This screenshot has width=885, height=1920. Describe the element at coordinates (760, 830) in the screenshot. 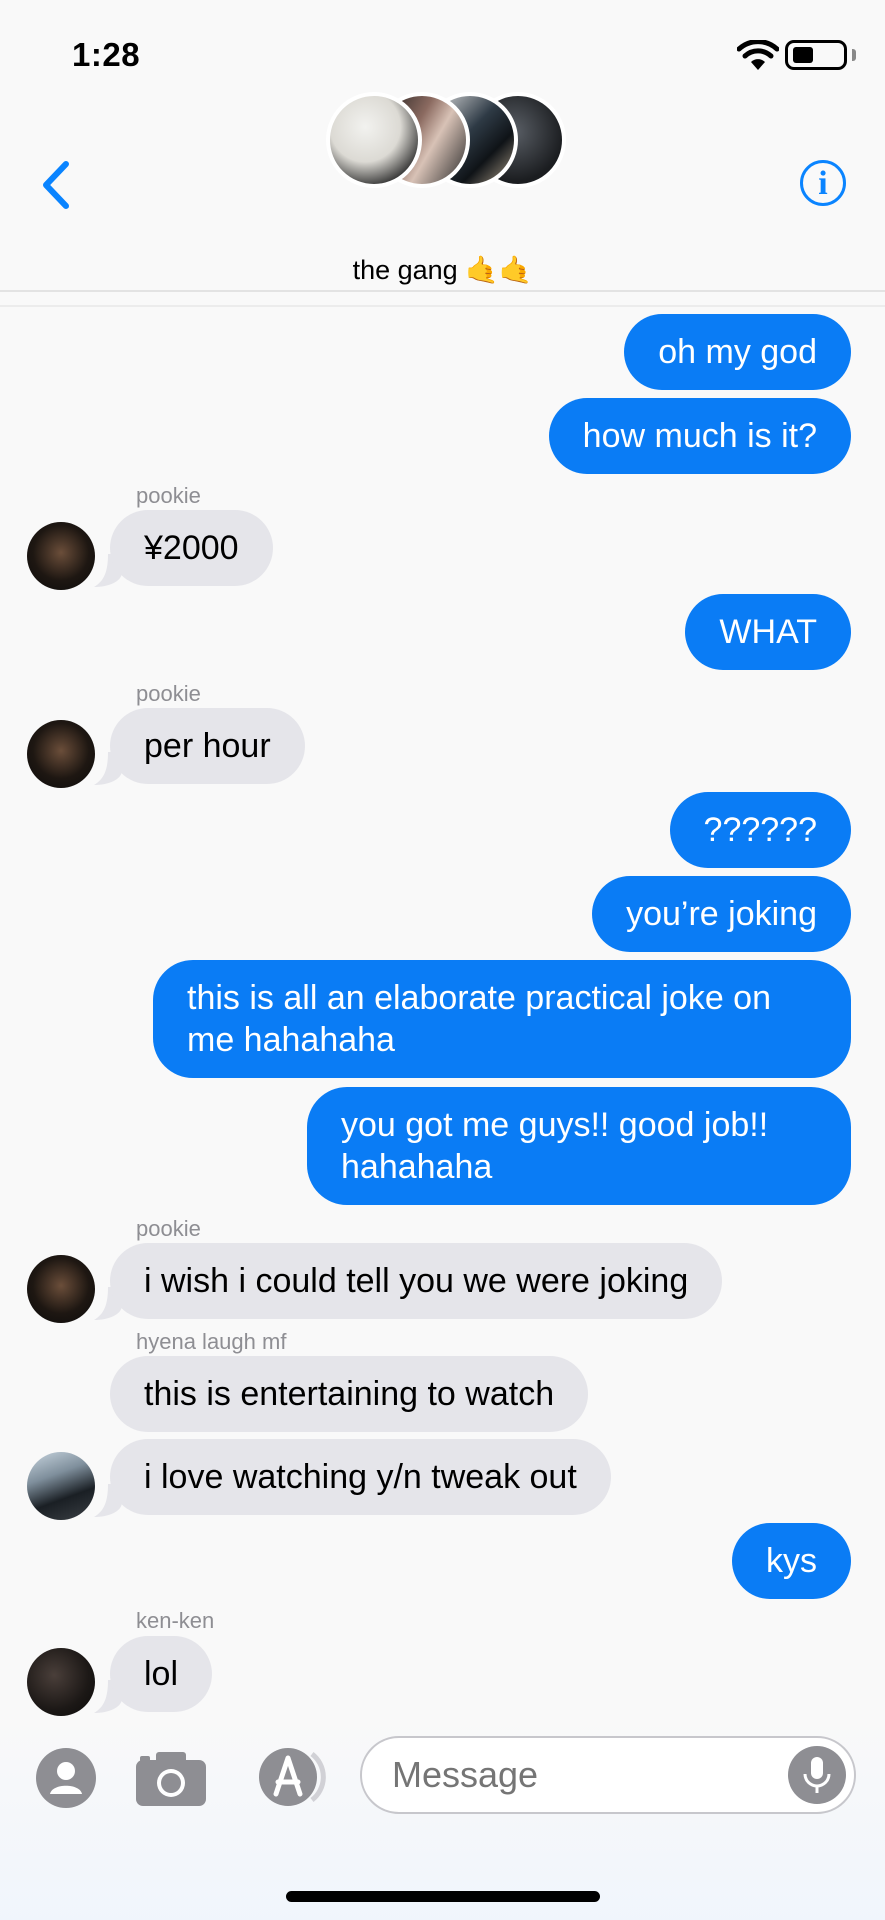

I see `outgoing-message: ??????` at that location.